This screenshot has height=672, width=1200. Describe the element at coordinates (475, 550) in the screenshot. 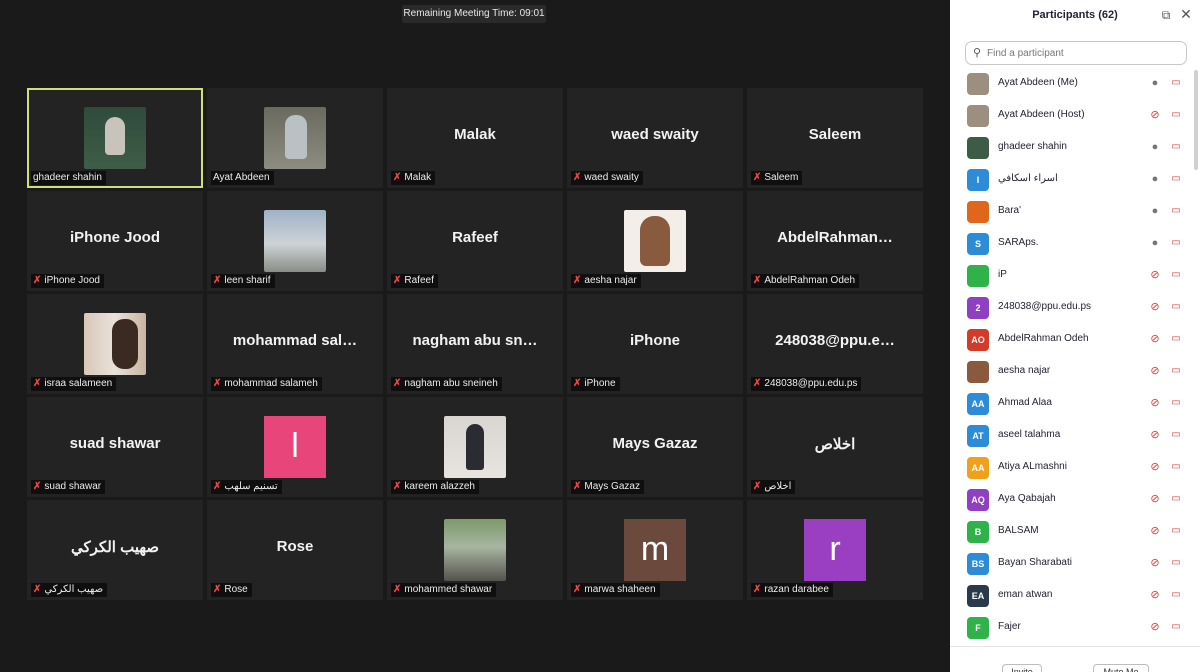

I see `video-tile: ✗ mohammed shawar` at that location.